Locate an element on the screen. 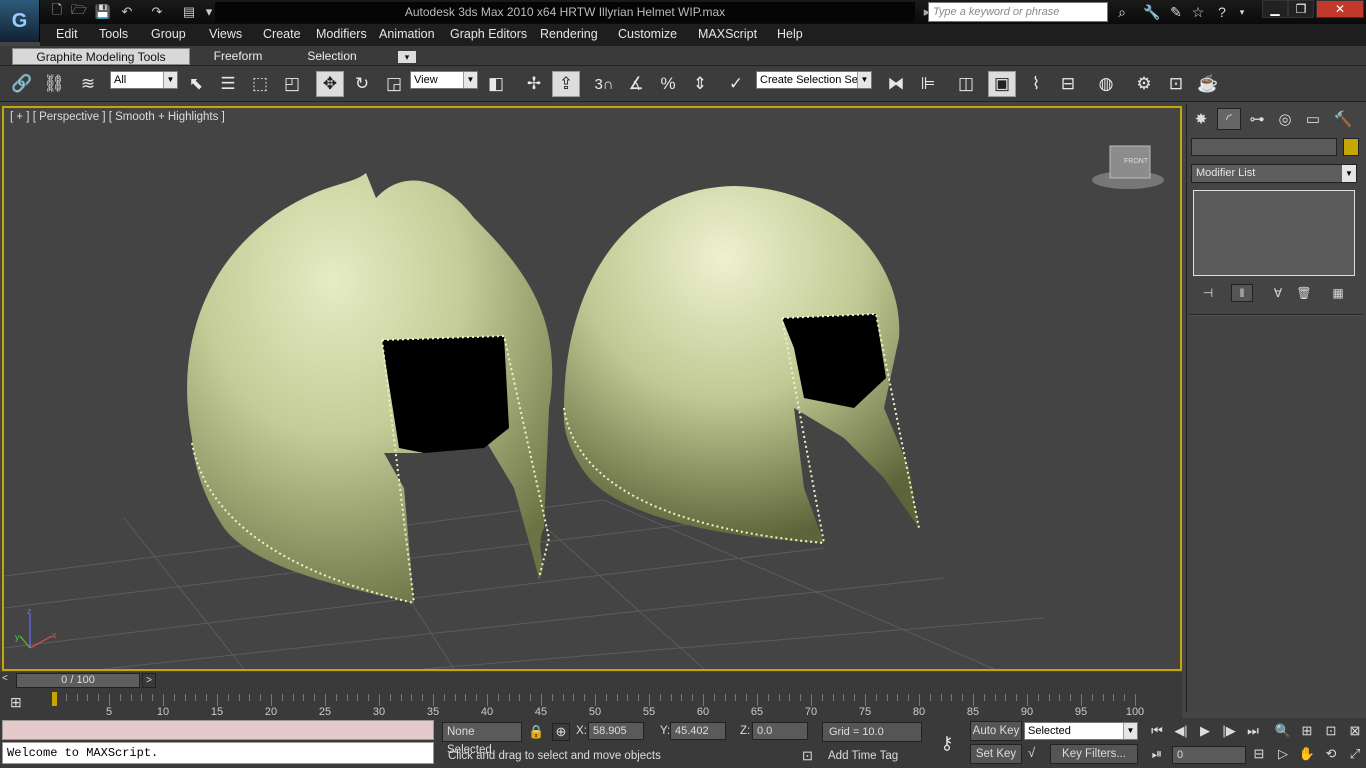  show-end-result-icon: ‖ is located at coordinates (1242, 293).